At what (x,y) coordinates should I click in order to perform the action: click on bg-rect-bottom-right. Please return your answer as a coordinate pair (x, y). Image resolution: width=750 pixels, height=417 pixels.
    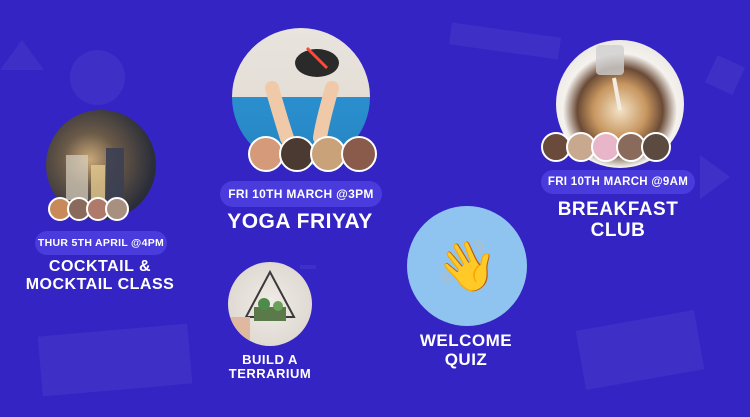
    Looking at the image, I should click on (640, 350).